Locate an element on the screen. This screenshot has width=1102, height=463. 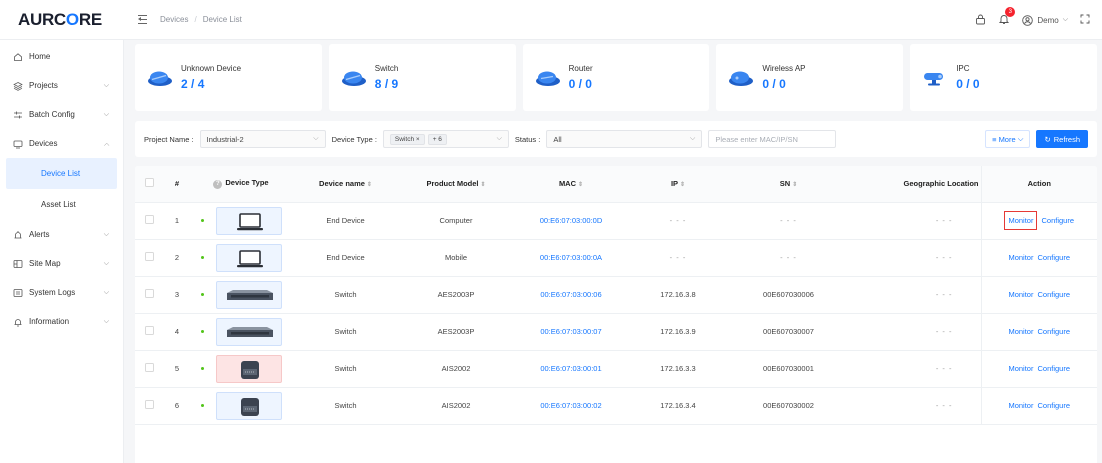
system-logs-icon is located at coordinates (18, 293).